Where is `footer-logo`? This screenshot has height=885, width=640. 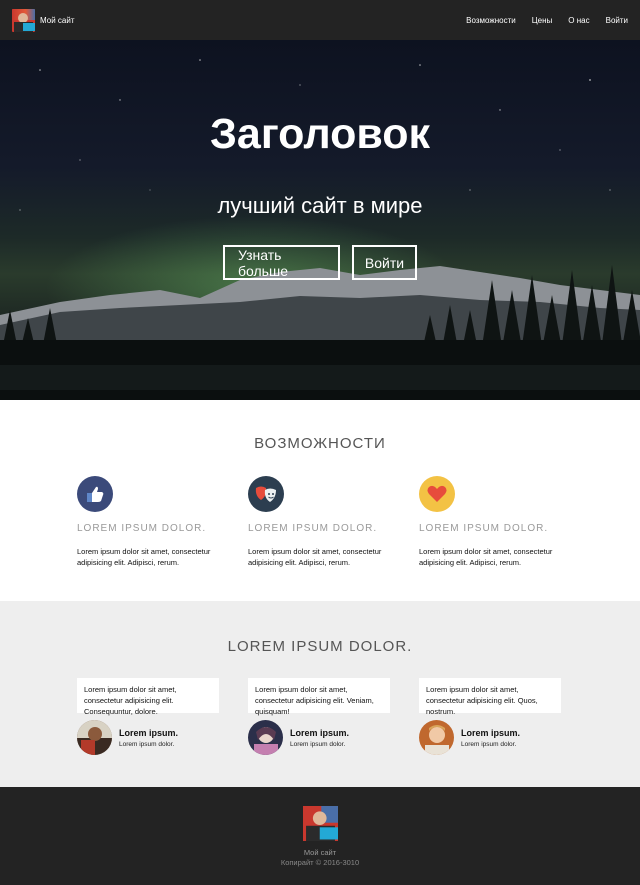
footer-logo is located at coordinates (320, 823).